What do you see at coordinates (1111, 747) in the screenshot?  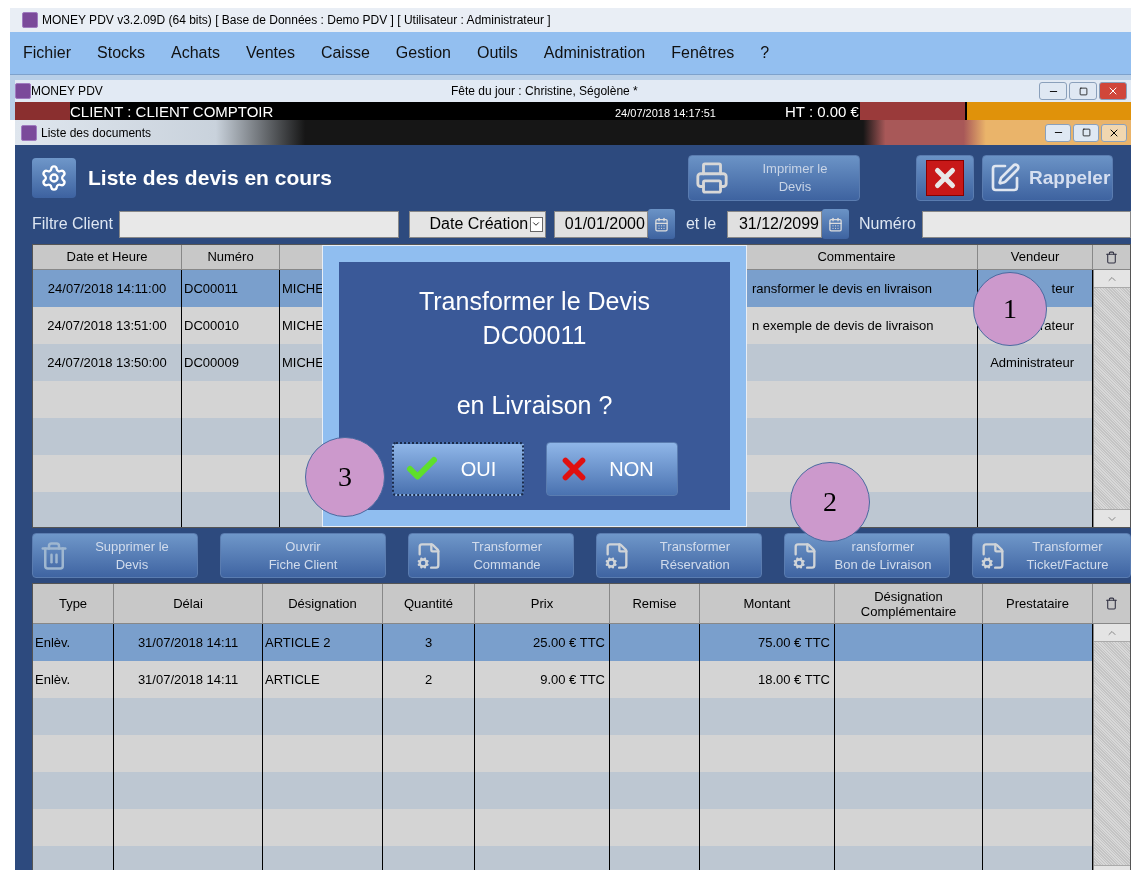 I see `scrollbar` at bounding box center [1111, 747].